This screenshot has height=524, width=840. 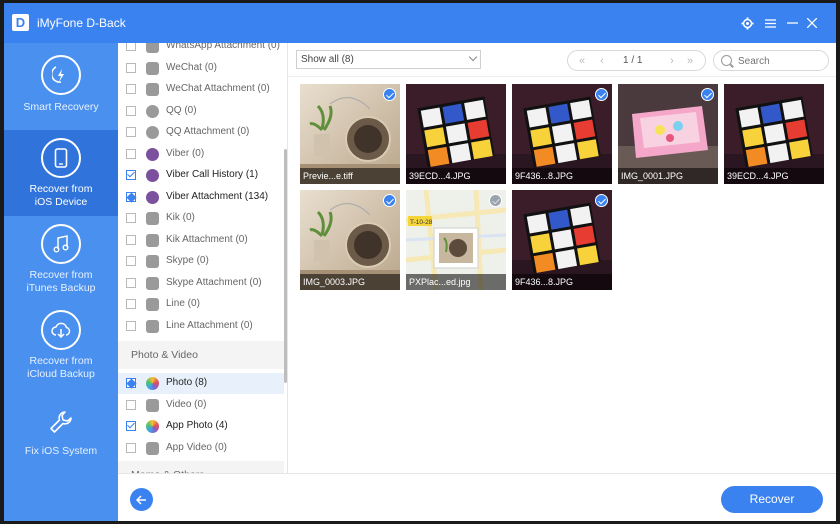 What do you see at coordinates (61, 367) in the screenshot?
I see `nav-label: Recover from iCloud Backup` at bounding box center [61, 367].